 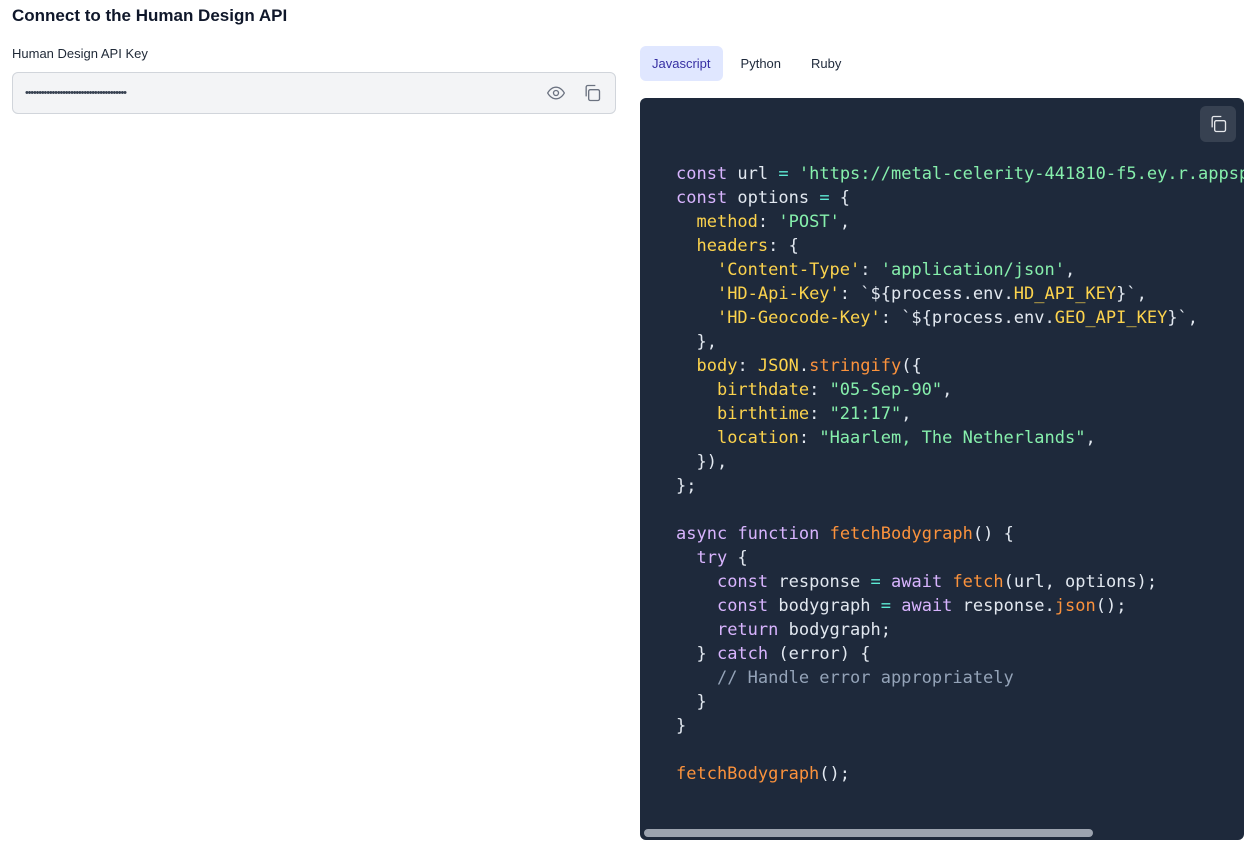 What do you see at coordinates (592, 93) in the screenshot?
I see `copy-key-icon` at bounding box center [592, 93].